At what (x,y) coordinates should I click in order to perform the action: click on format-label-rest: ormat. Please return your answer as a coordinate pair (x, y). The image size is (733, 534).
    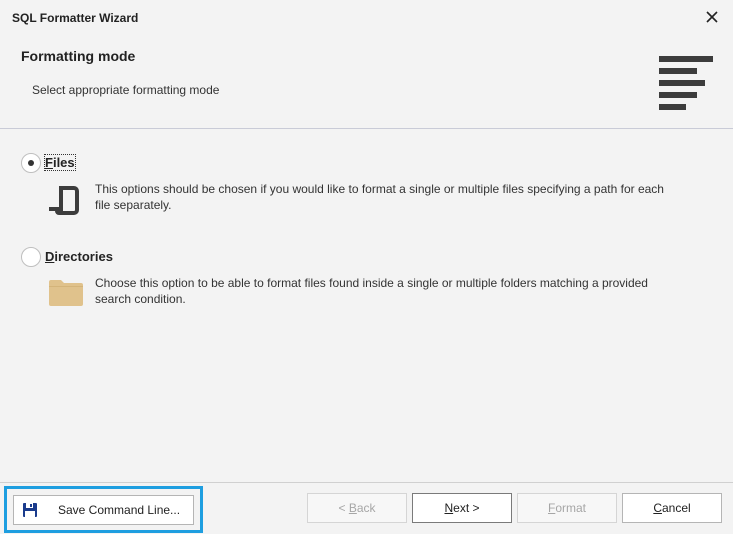
    Looking at the image, I should click on (571, 508).